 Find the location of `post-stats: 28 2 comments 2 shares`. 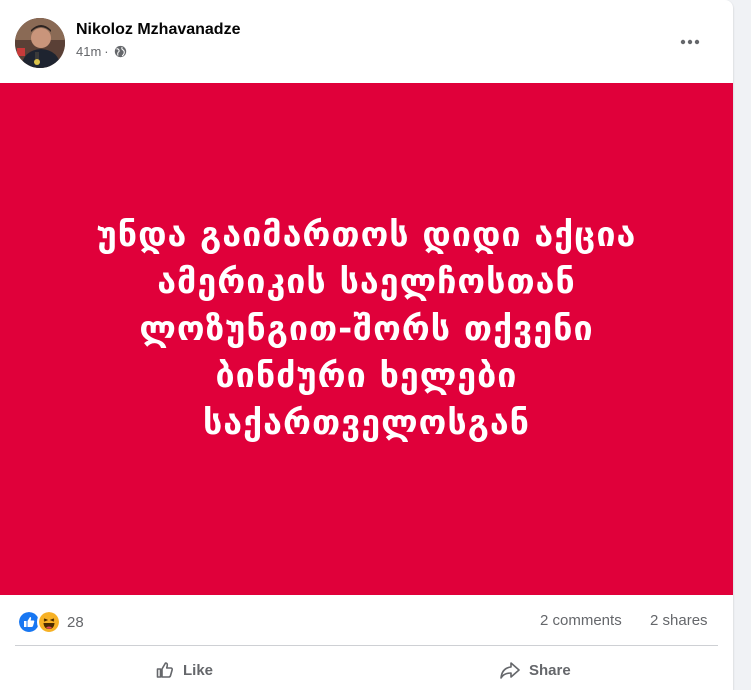

post-stats: 28 2 comments 2 shares is located at coordinates (366, 620).